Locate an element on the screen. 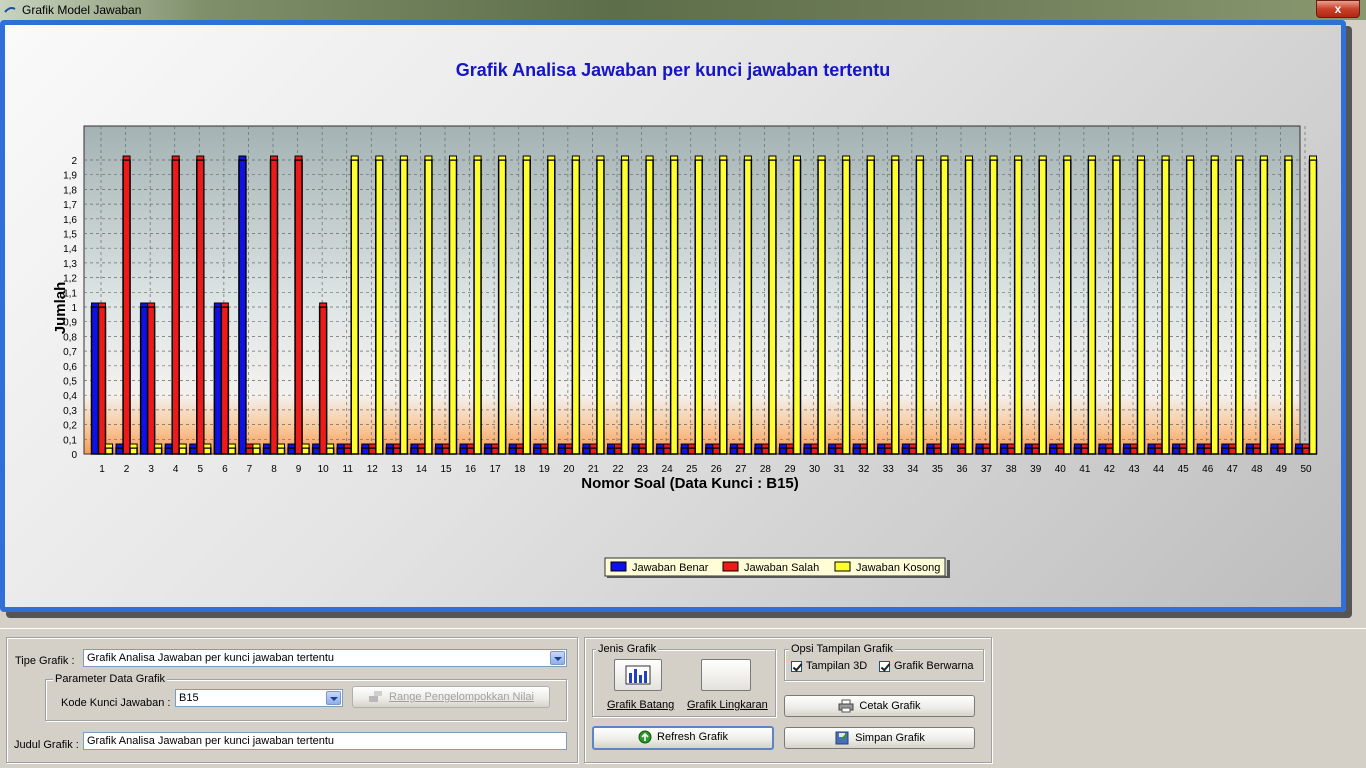 This screenshot has height=768, width=1366. x-tick-label: 26 is located at coordinates (717, 469).